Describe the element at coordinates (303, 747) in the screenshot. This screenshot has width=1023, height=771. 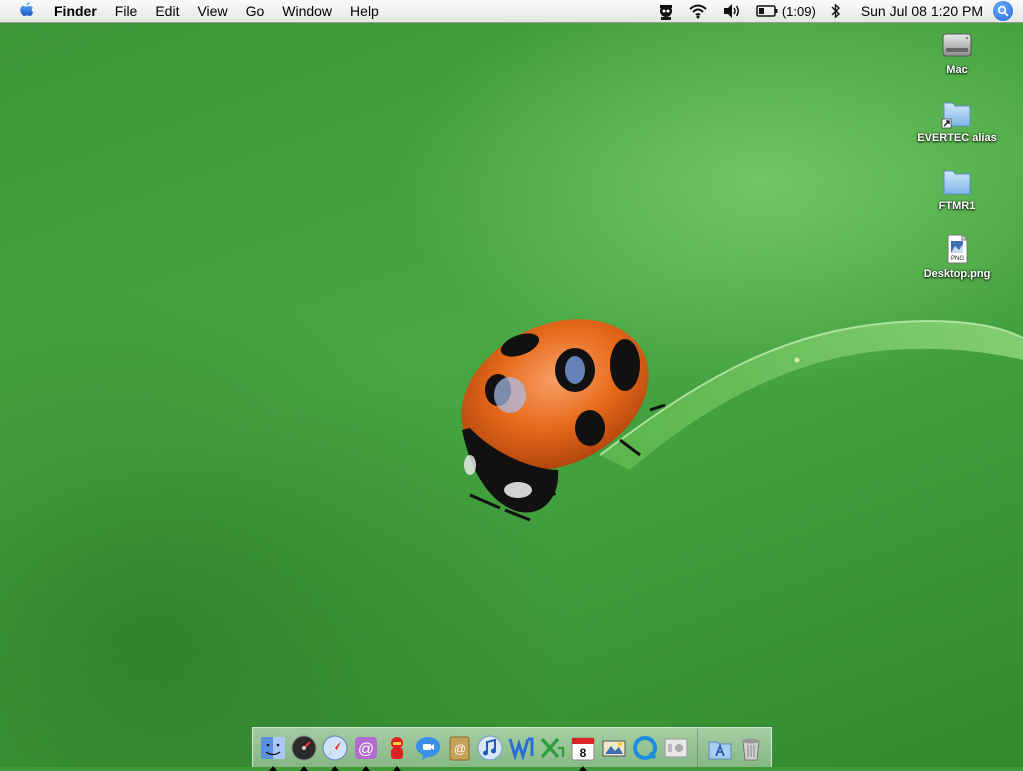
I see `dashboard-icon` at that location.